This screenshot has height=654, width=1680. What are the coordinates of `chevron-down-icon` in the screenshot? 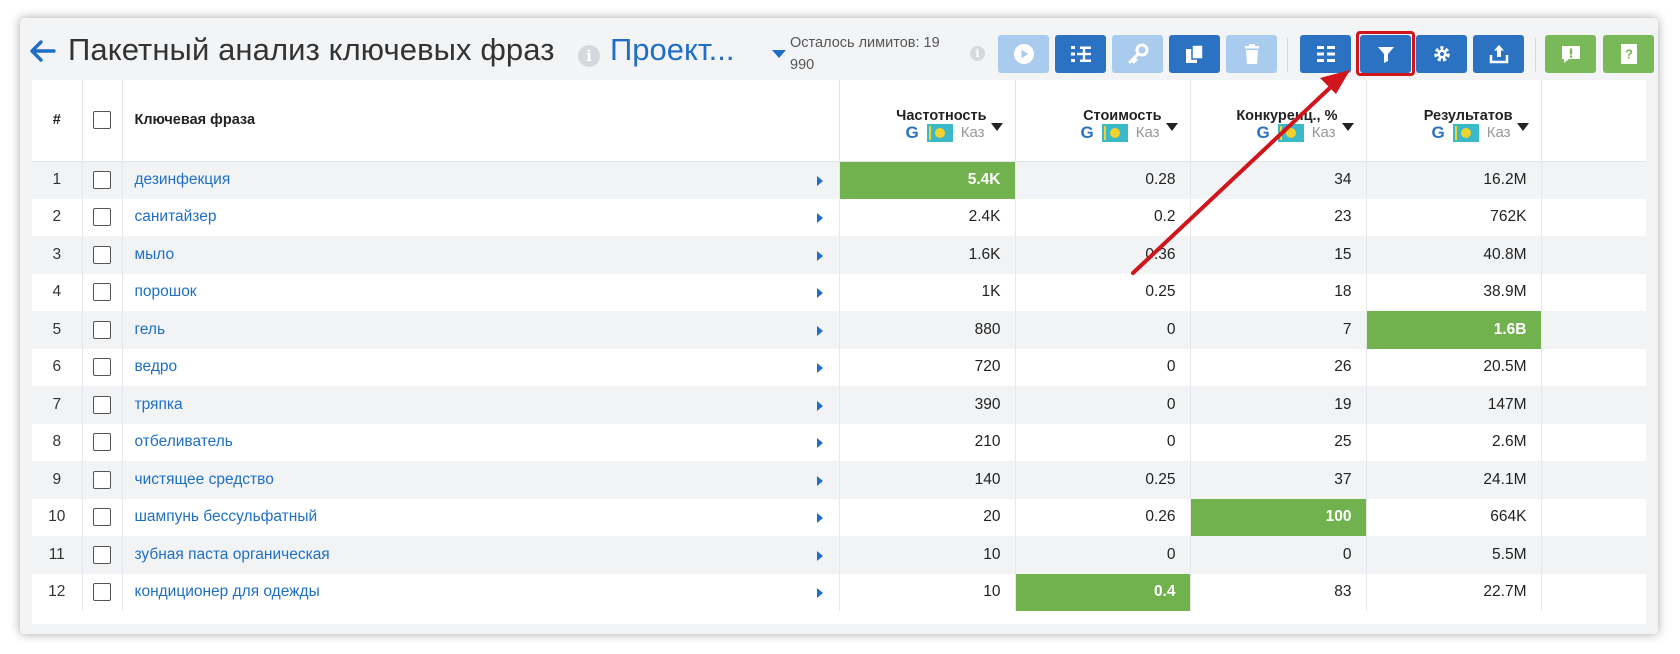 It's located at (779, 54).